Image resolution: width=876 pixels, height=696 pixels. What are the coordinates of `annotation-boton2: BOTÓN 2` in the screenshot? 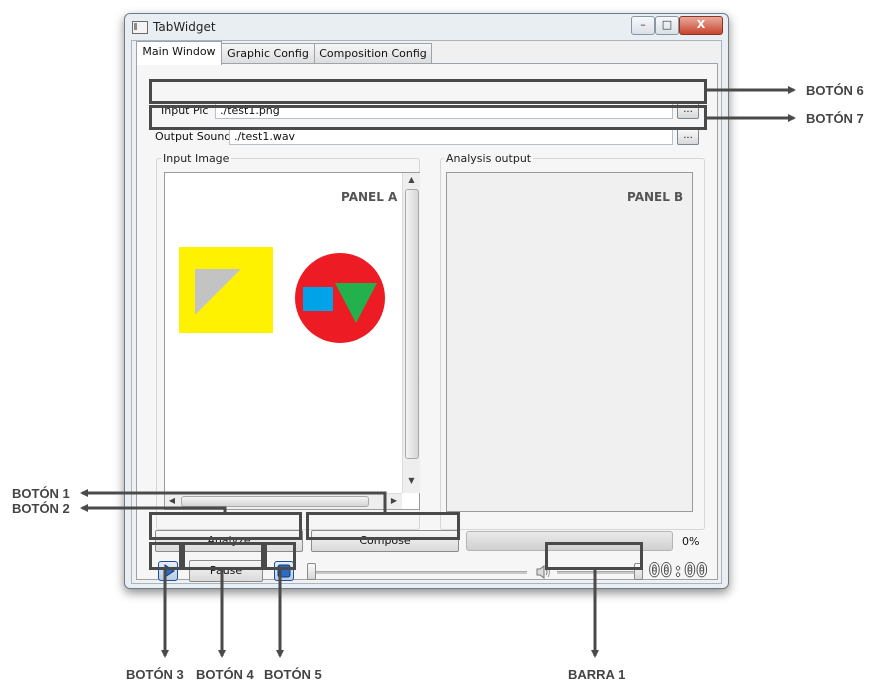 It's located at (41, 508).